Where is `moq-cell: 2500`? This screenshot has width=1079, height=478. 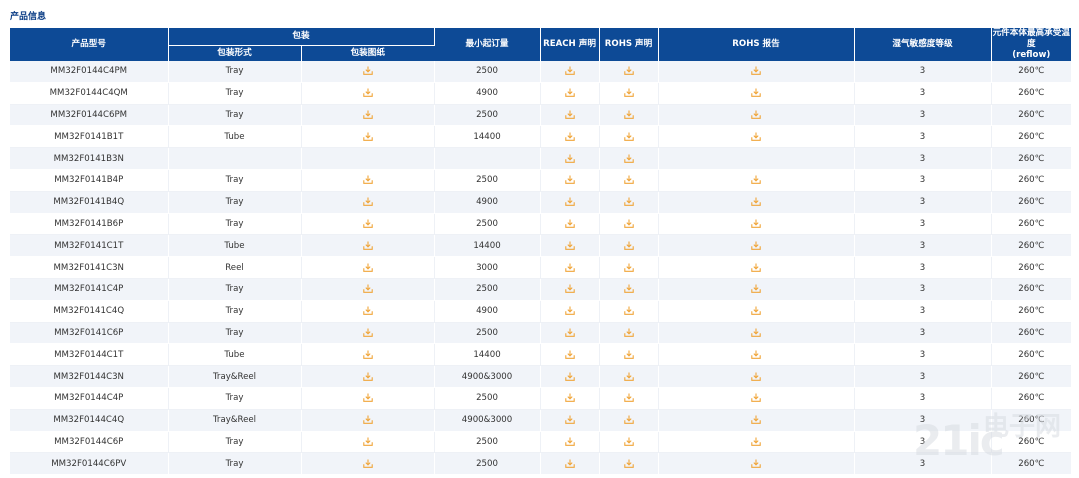
moq-cell: 2500 is located at coordinates (487, 115).